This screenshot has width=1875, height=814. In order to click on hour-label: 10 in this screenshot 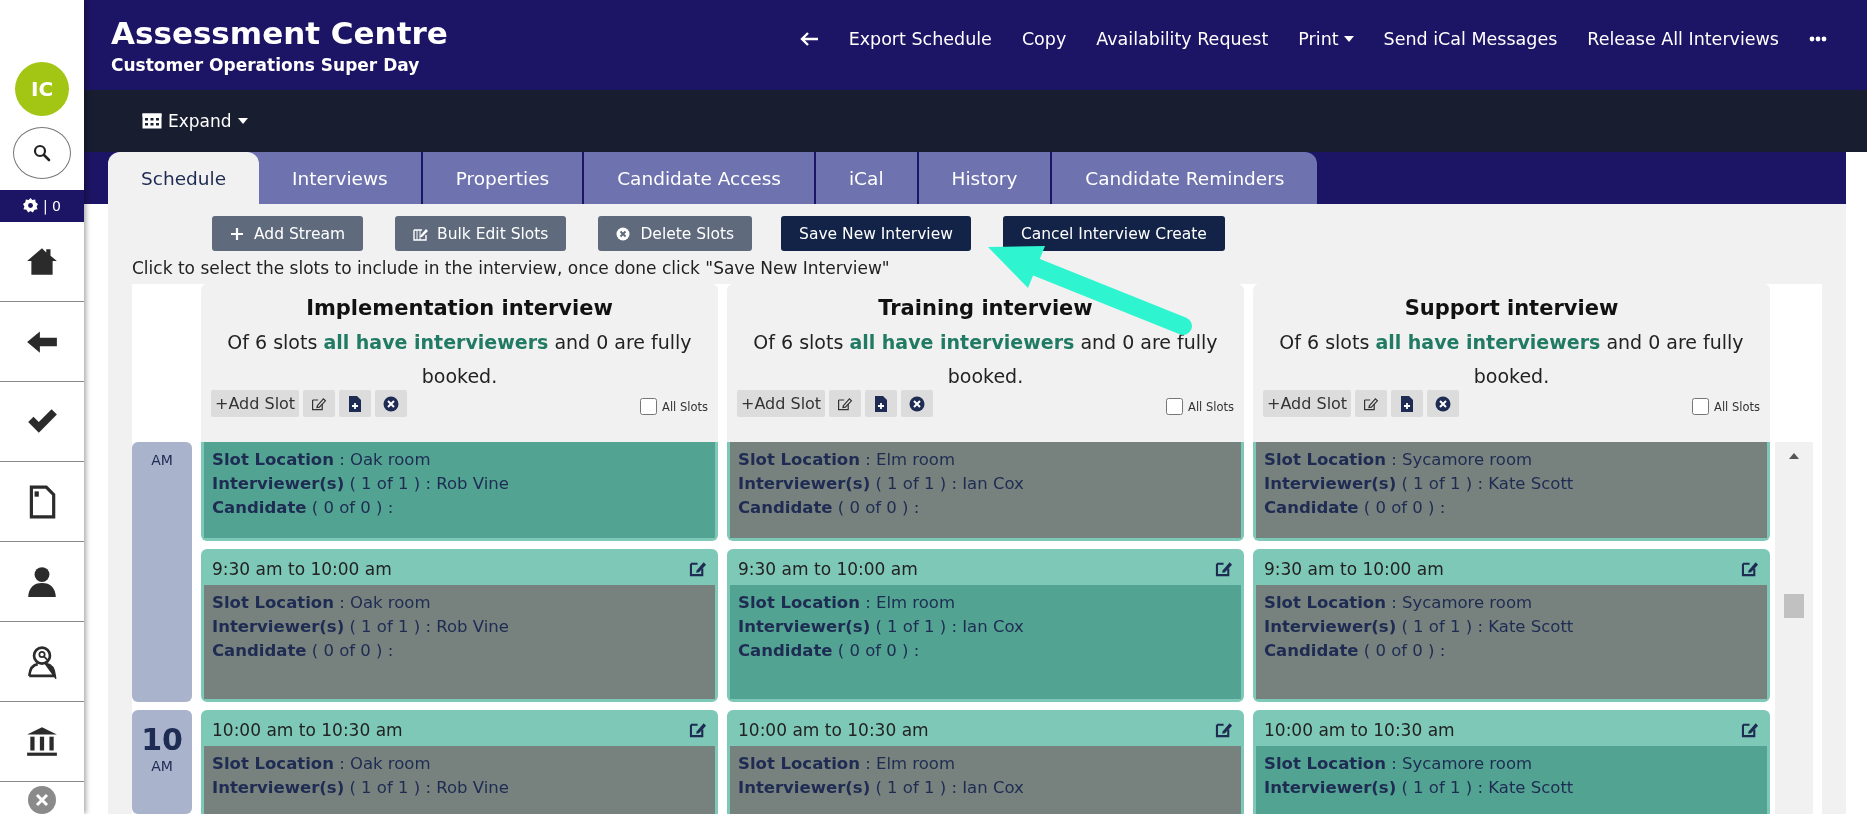, I will do `click(162, 740)`.